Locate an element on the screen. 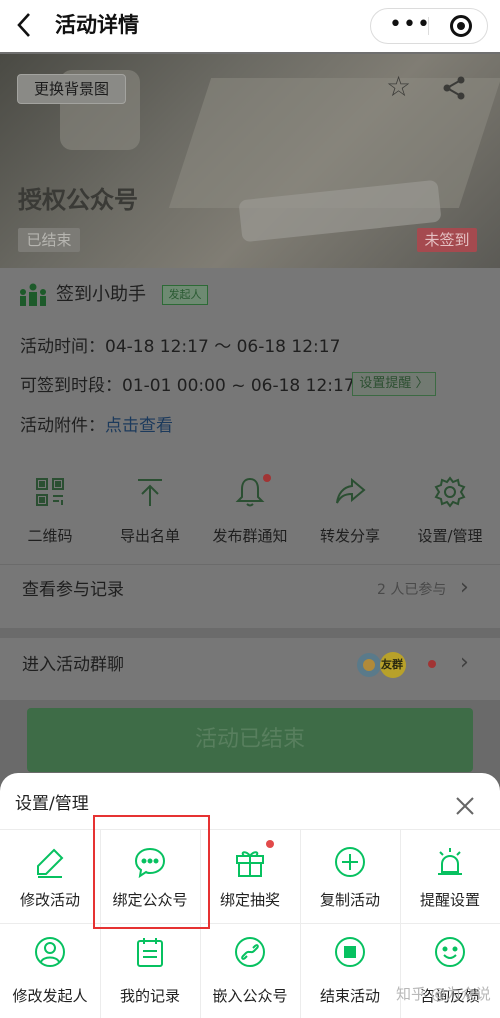  reminder-settings-item: 提醒设置 is located at coordinates (450, 876).